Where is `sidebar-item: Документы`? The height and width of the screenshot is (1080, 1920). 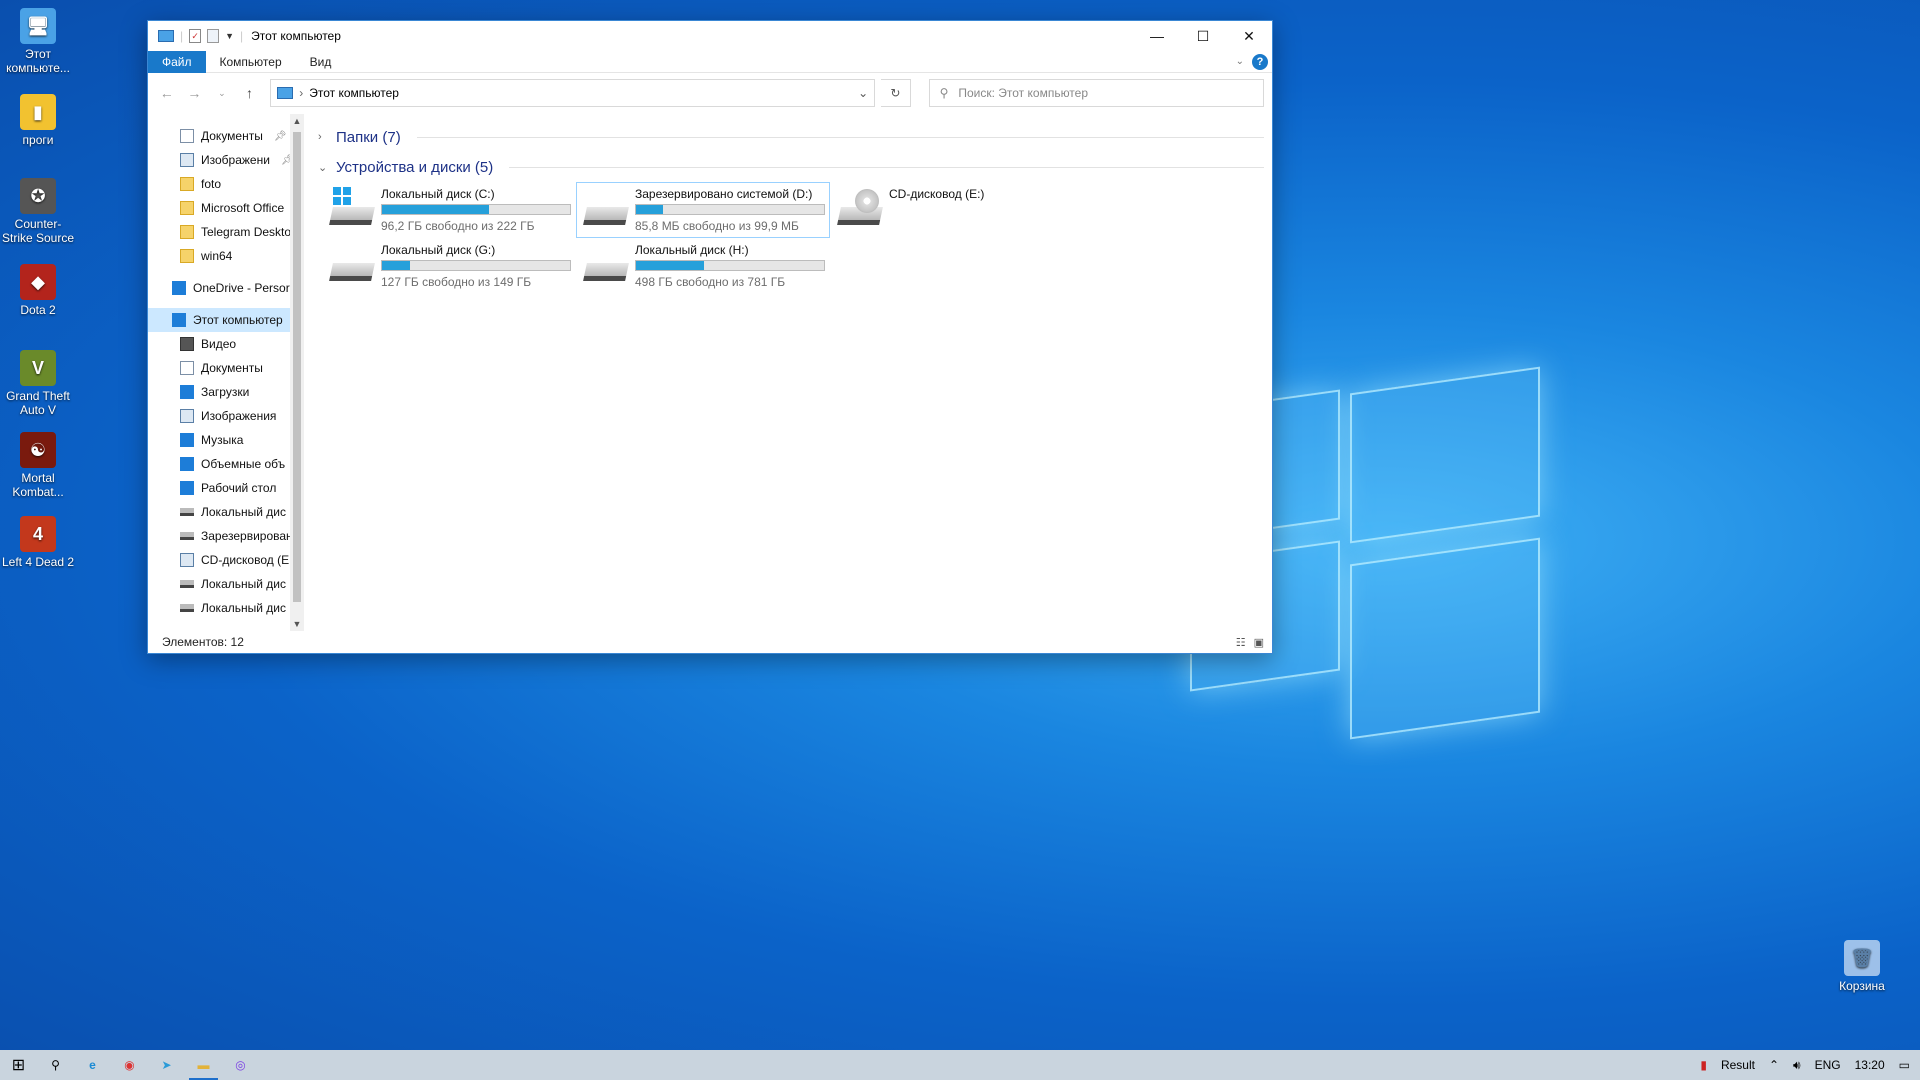 sidebar-item: Документы is located at coordinates (226, 368).